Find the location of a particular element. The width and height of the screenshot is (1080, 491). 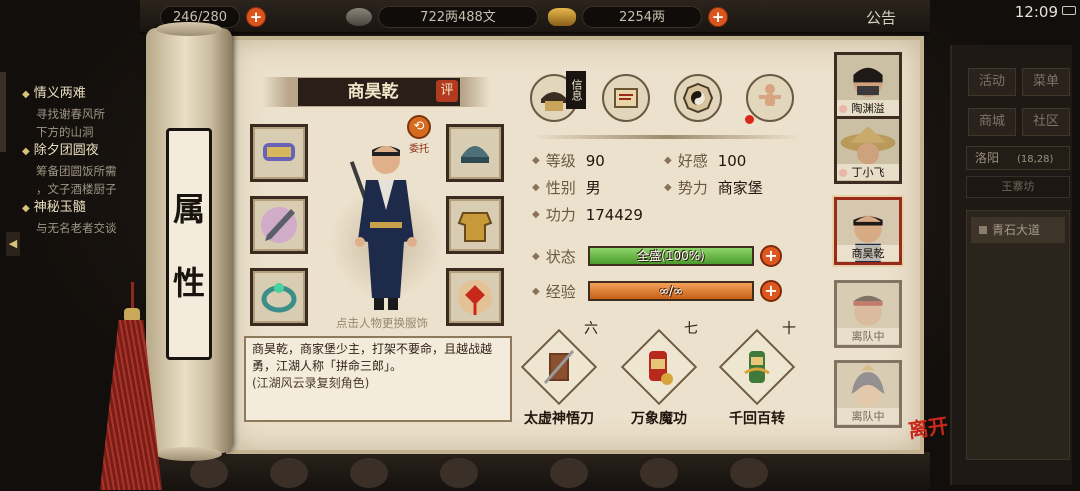

equip-slot-weapon is located at coordinates (279, 225).